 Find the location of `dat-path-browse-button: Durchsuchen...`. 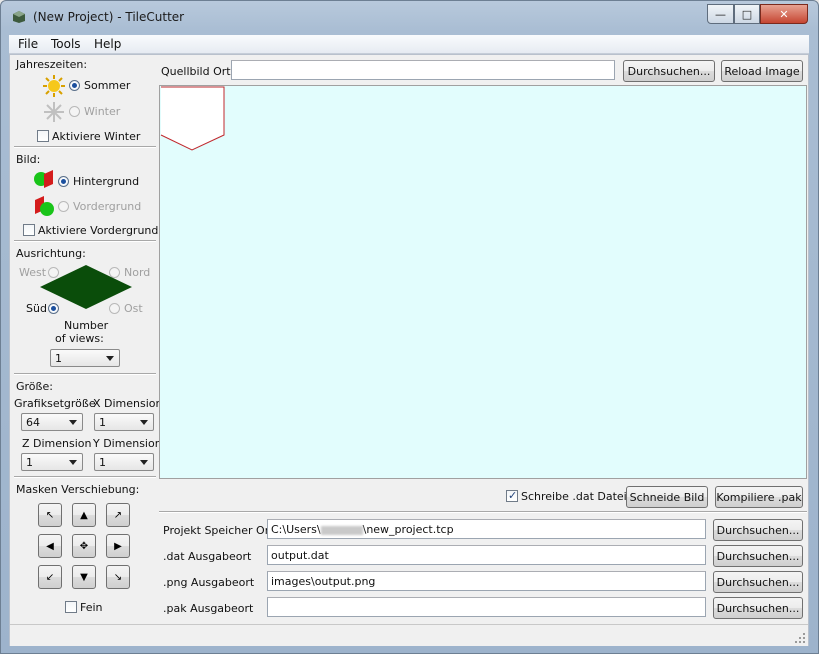

dat-path-browse-button: Durchsuchen... is located at coordinates (758, 556).